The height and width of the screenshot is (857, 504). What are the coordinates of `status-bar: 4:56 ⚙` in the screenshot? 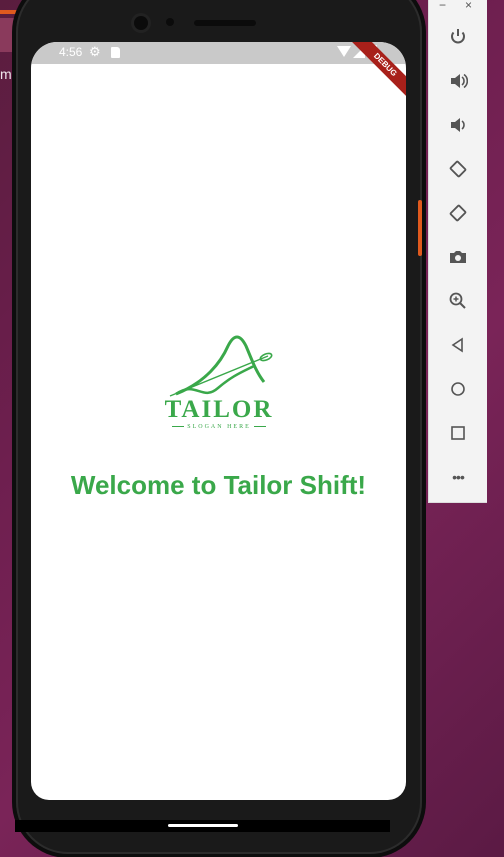 It's located at (218, 53).